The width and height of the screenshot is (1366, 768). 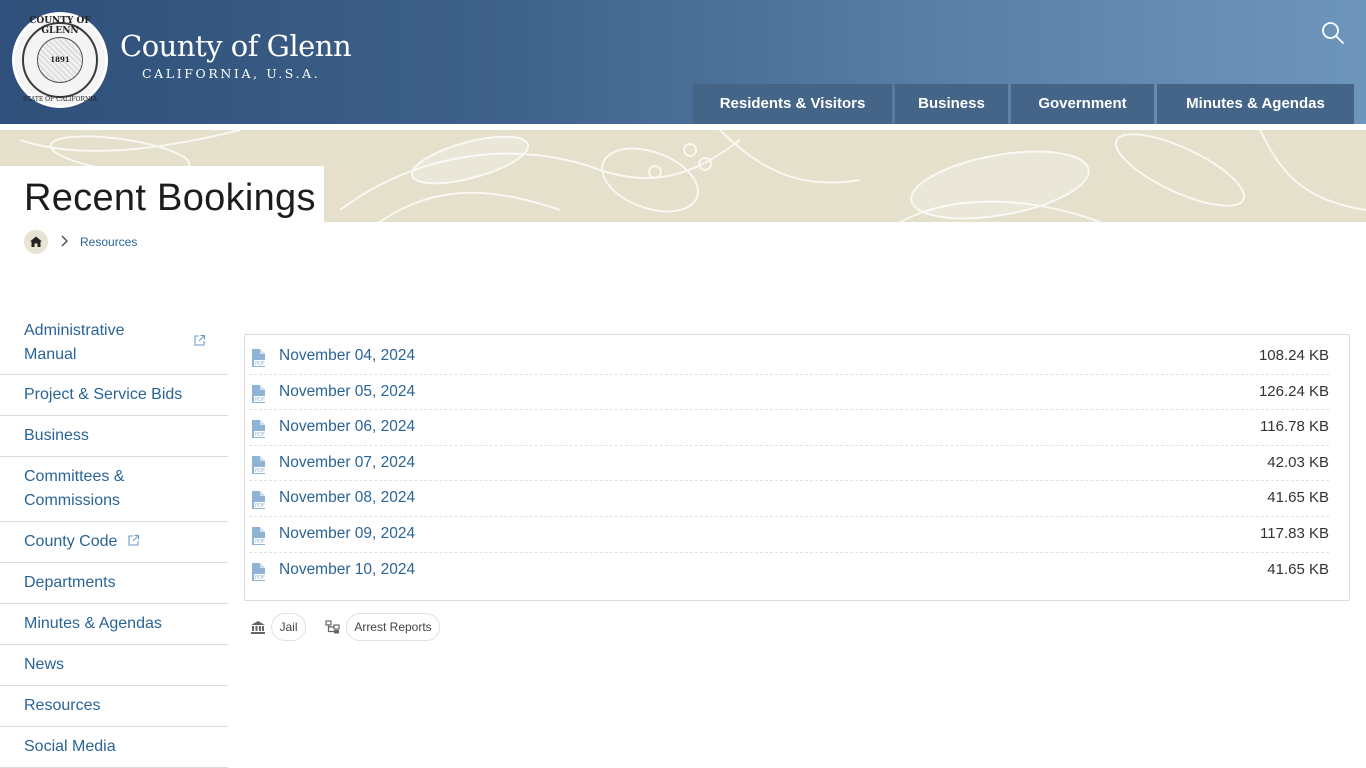 I want to click on sidebar-item-administrative-manual: Administrative Manual, so click(x=114, y=345).